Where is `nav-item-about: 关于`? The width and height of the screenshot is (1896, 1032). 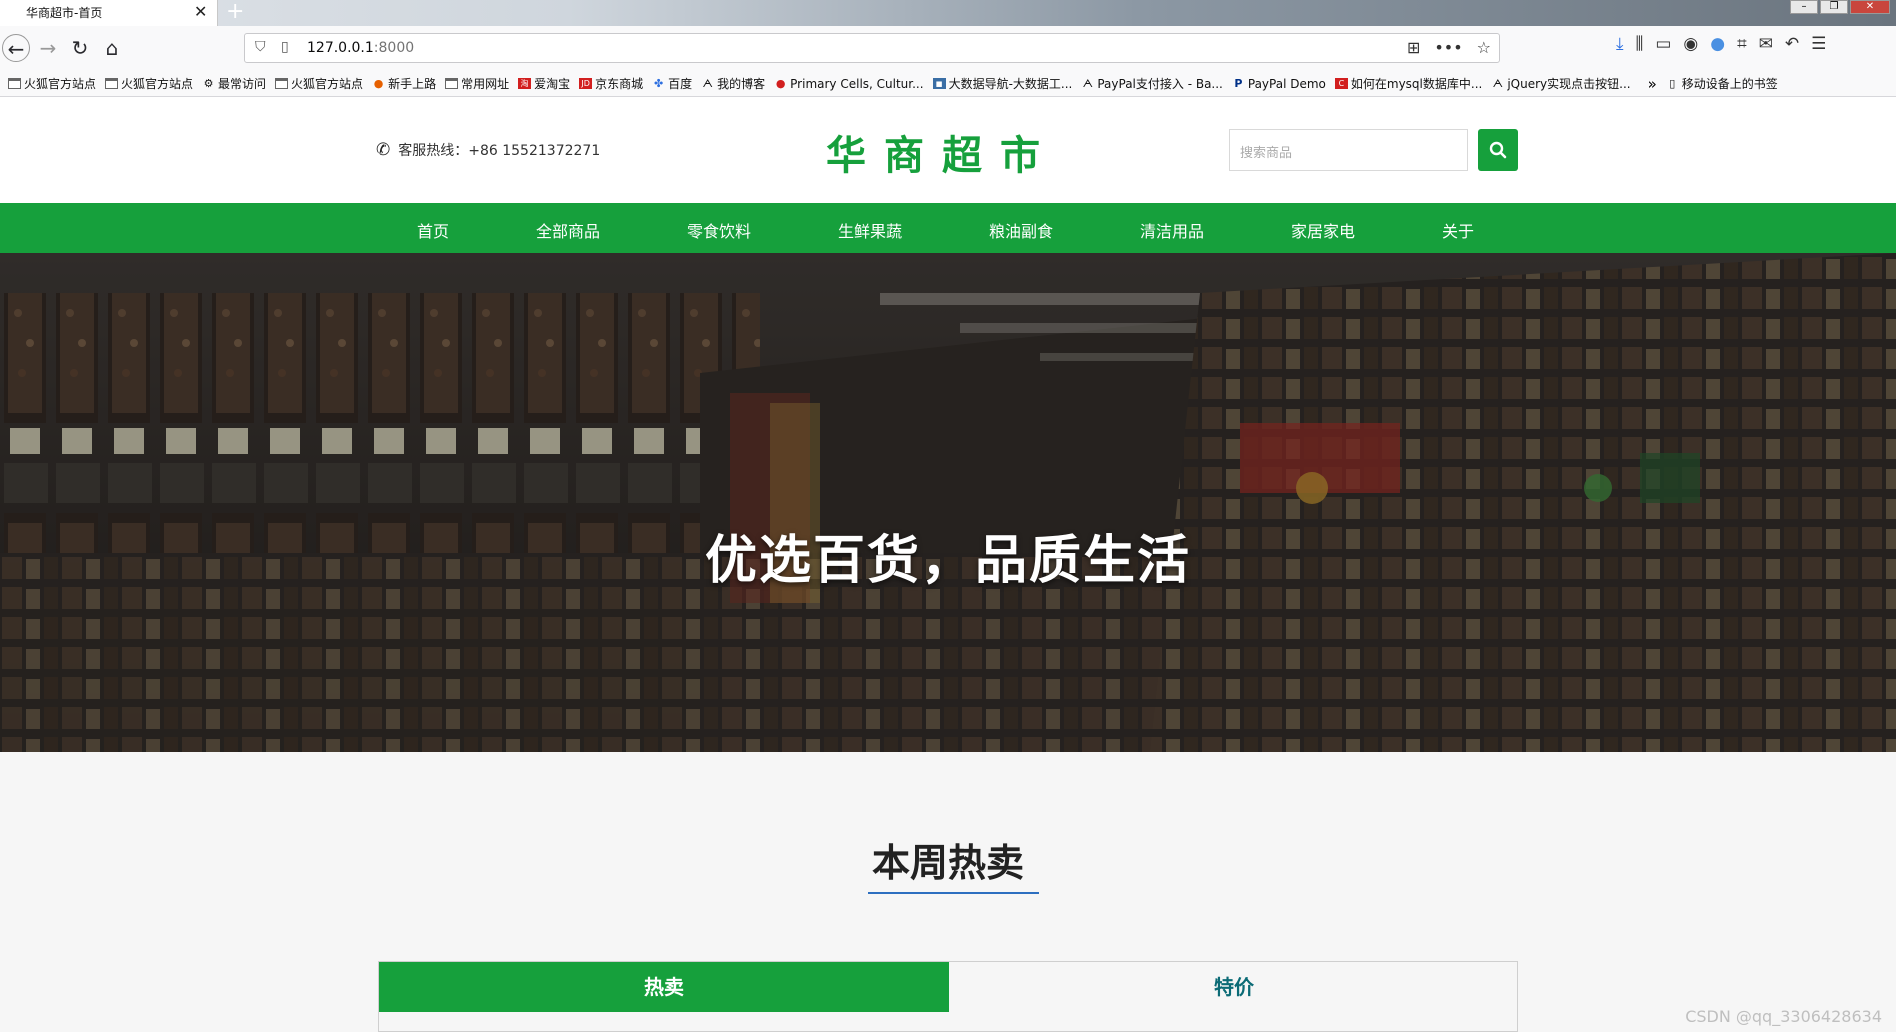 nav-item-about: 关于 is located at coordinates (1458, 230).